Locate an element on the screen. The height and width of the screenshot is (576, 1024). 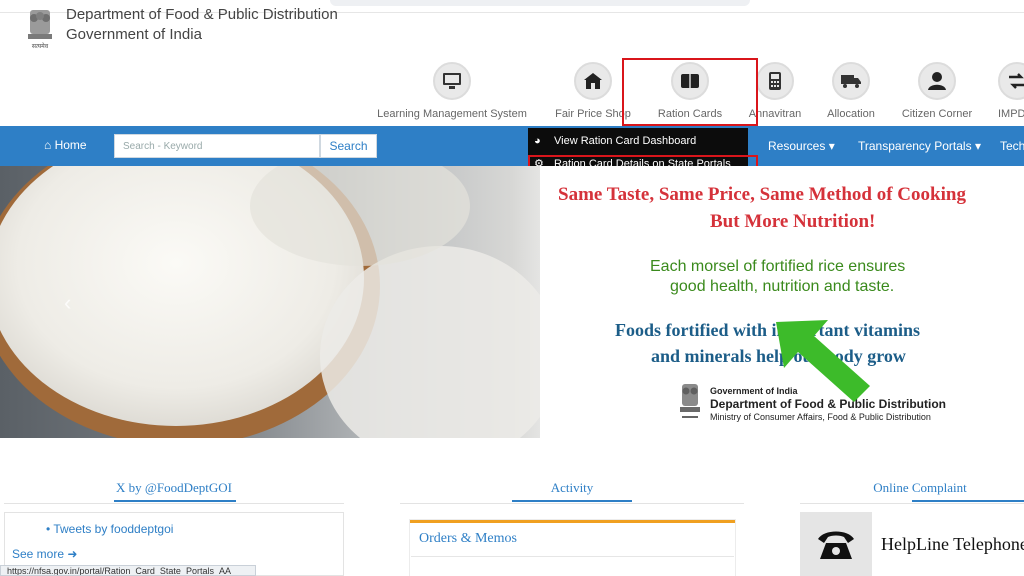
browser-address-strip is located at coordinates (540, 3).